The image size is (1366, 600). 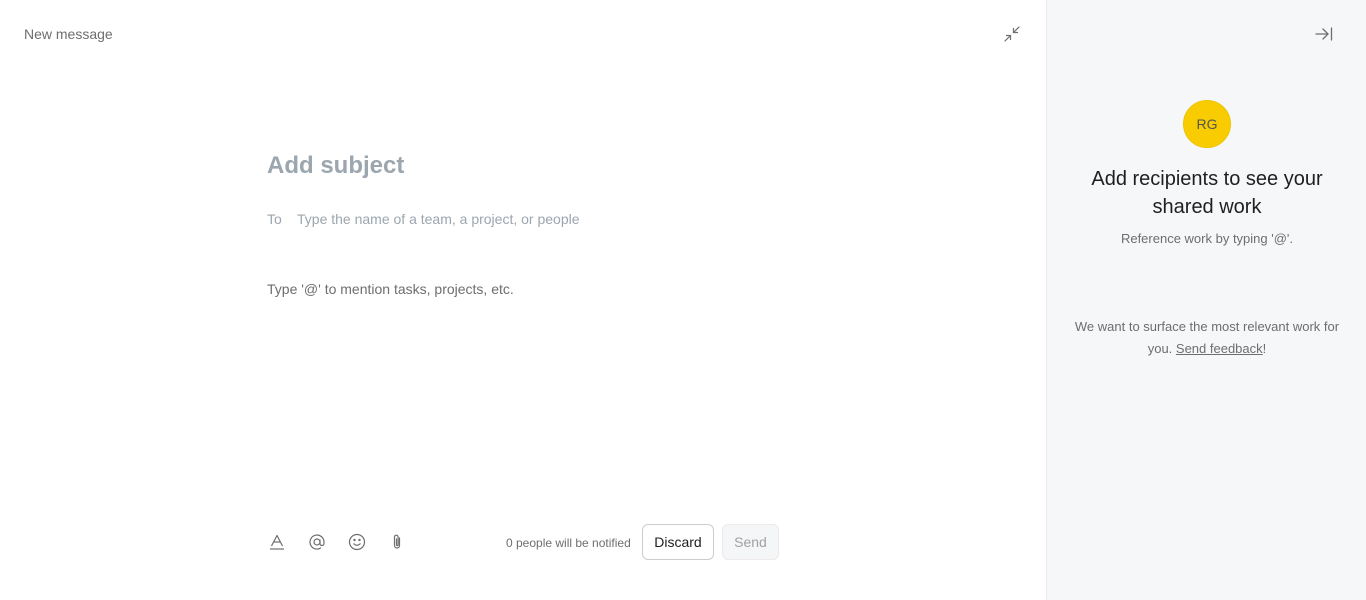 I want to click on minimize-button, so click(x=1012, y=34).